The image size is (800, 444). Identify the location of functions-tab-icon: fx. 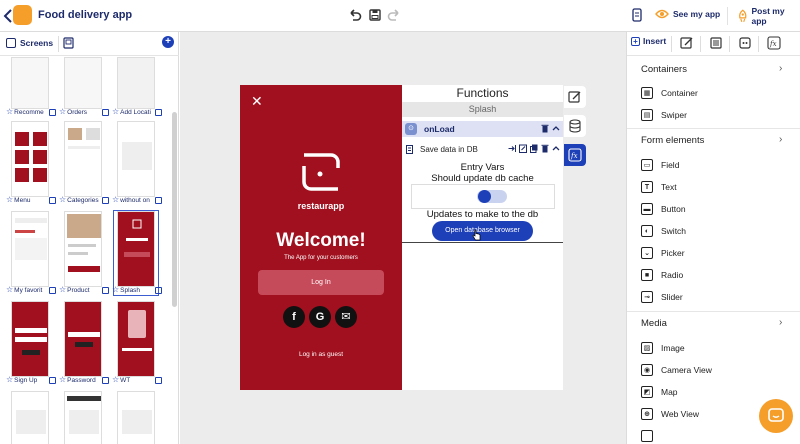
(774, 43).